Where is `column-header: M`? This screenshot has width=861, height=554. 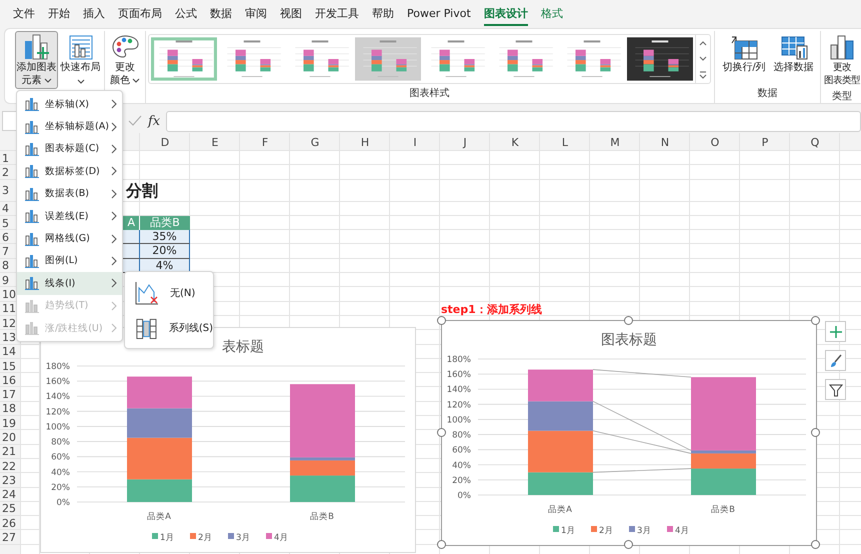 column-header: M is located at coordinates (615, 142).